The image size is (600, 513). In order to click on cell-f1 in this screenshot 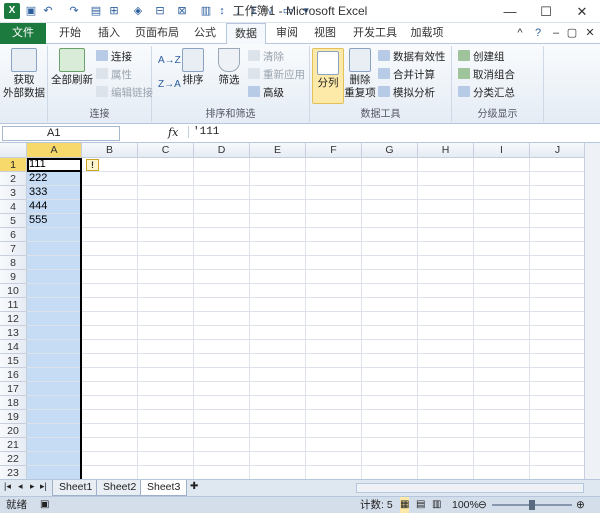, I will do `click(334, 165)`.